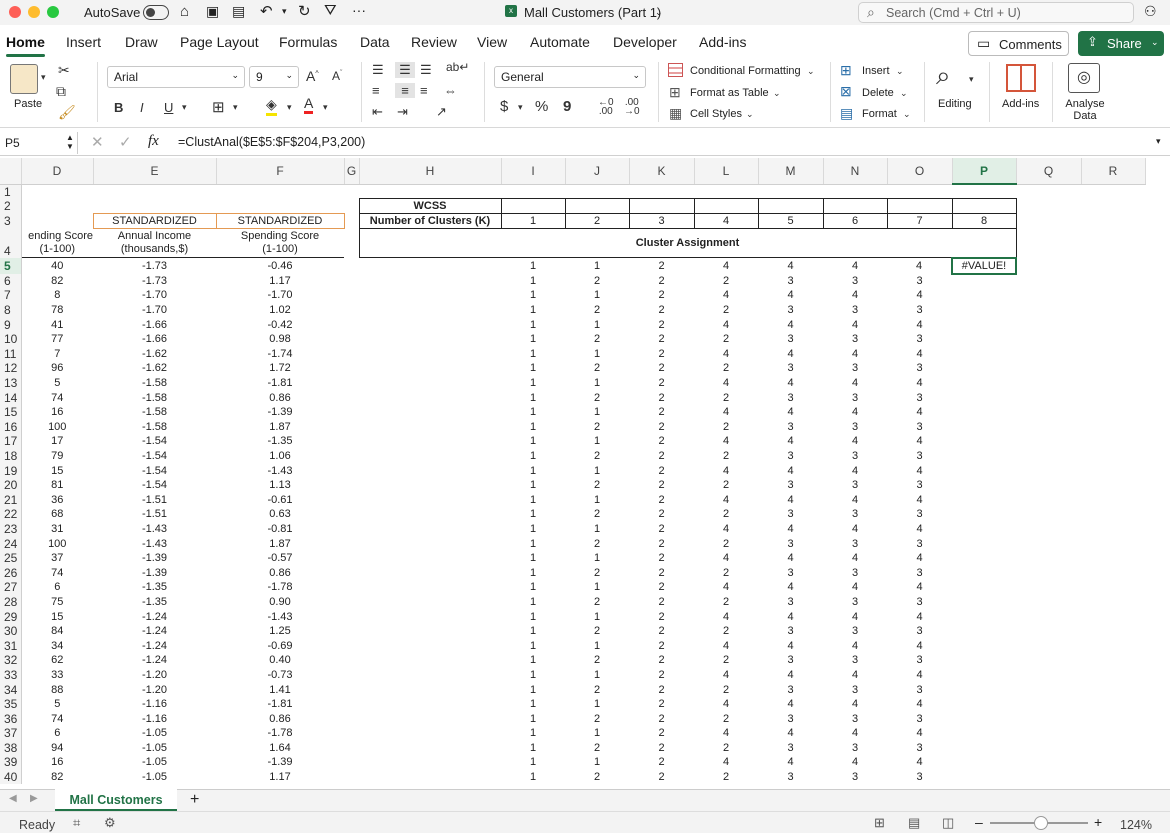 The width and height of the screenshot is (1170, 833). Describe the element at coordinates (218, 107) in the screenshot. I see `borders-icon: ⊞` at that location.